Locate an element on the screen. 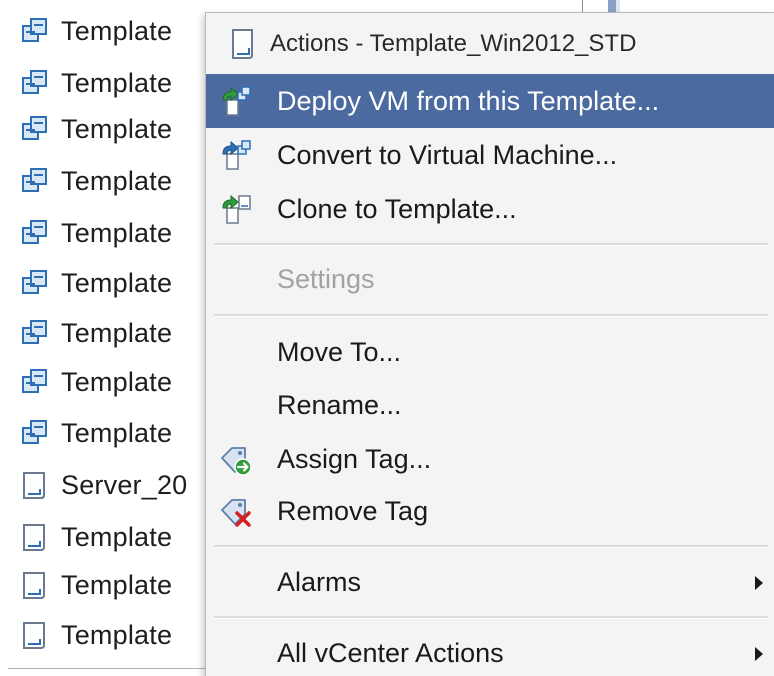 This screenshot has height=676, width=774. tree-item: Server_20 is located at coordinates (117, 485).